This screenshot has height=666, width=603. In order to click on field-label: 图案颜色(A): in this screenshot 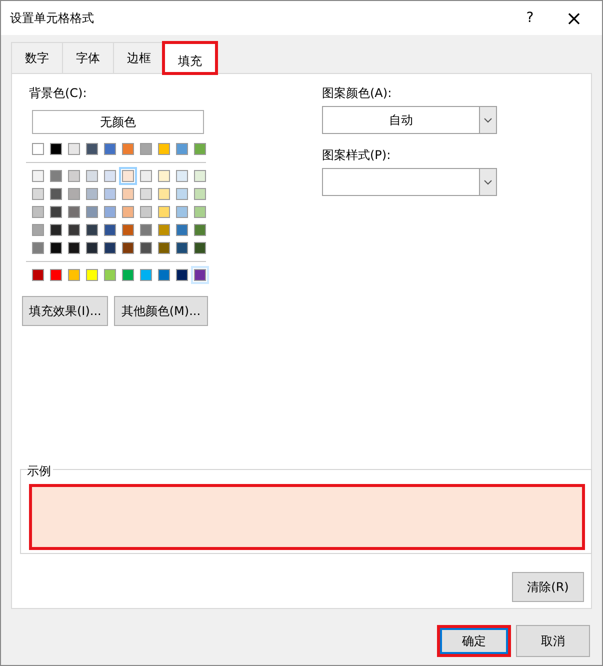, I will do `click(357, 93)`.